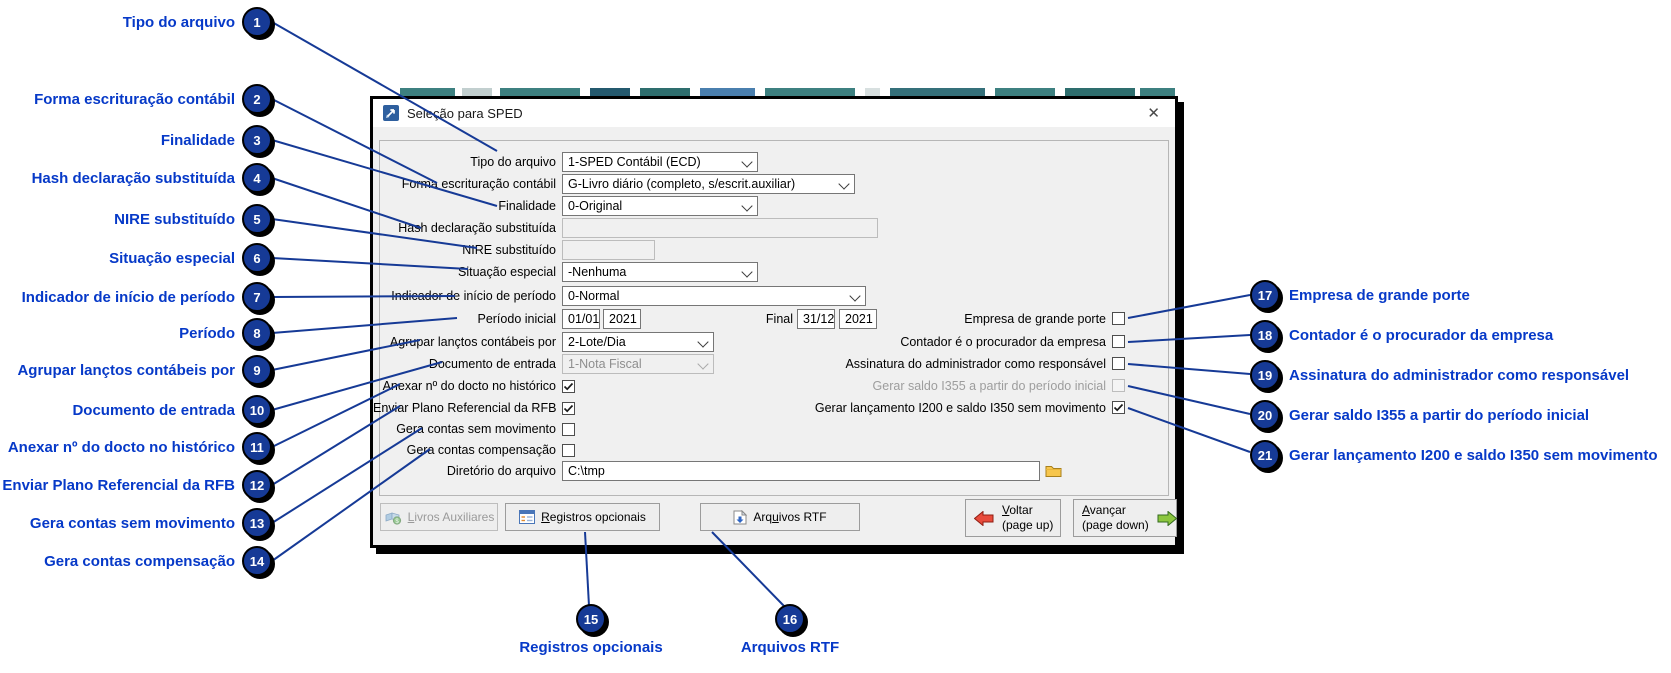 Image resolution: width=1671 pixels, height=673 pixels. I want to click on callout-5: NIRE substituído 5, so click(136, 219).